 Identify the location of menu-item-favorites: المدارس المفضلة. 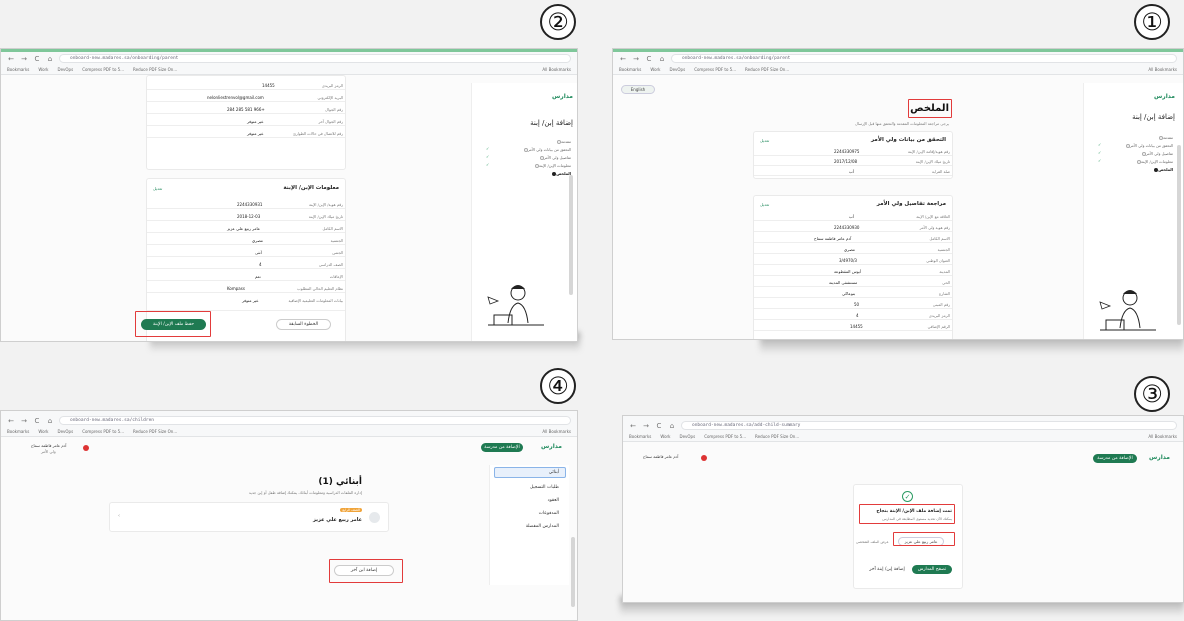
(542, 526).